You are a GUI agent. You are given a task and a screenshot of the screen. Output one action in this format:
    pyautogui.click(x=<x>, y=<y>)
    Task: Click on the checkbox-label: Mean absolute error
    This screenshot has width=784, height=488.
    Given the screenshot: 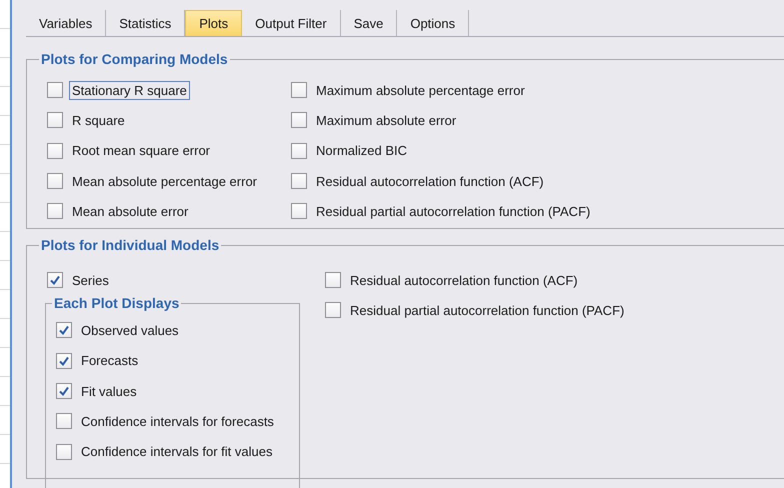 What is the action you would take?
    pyautogui.click(x=130, y=211)
    